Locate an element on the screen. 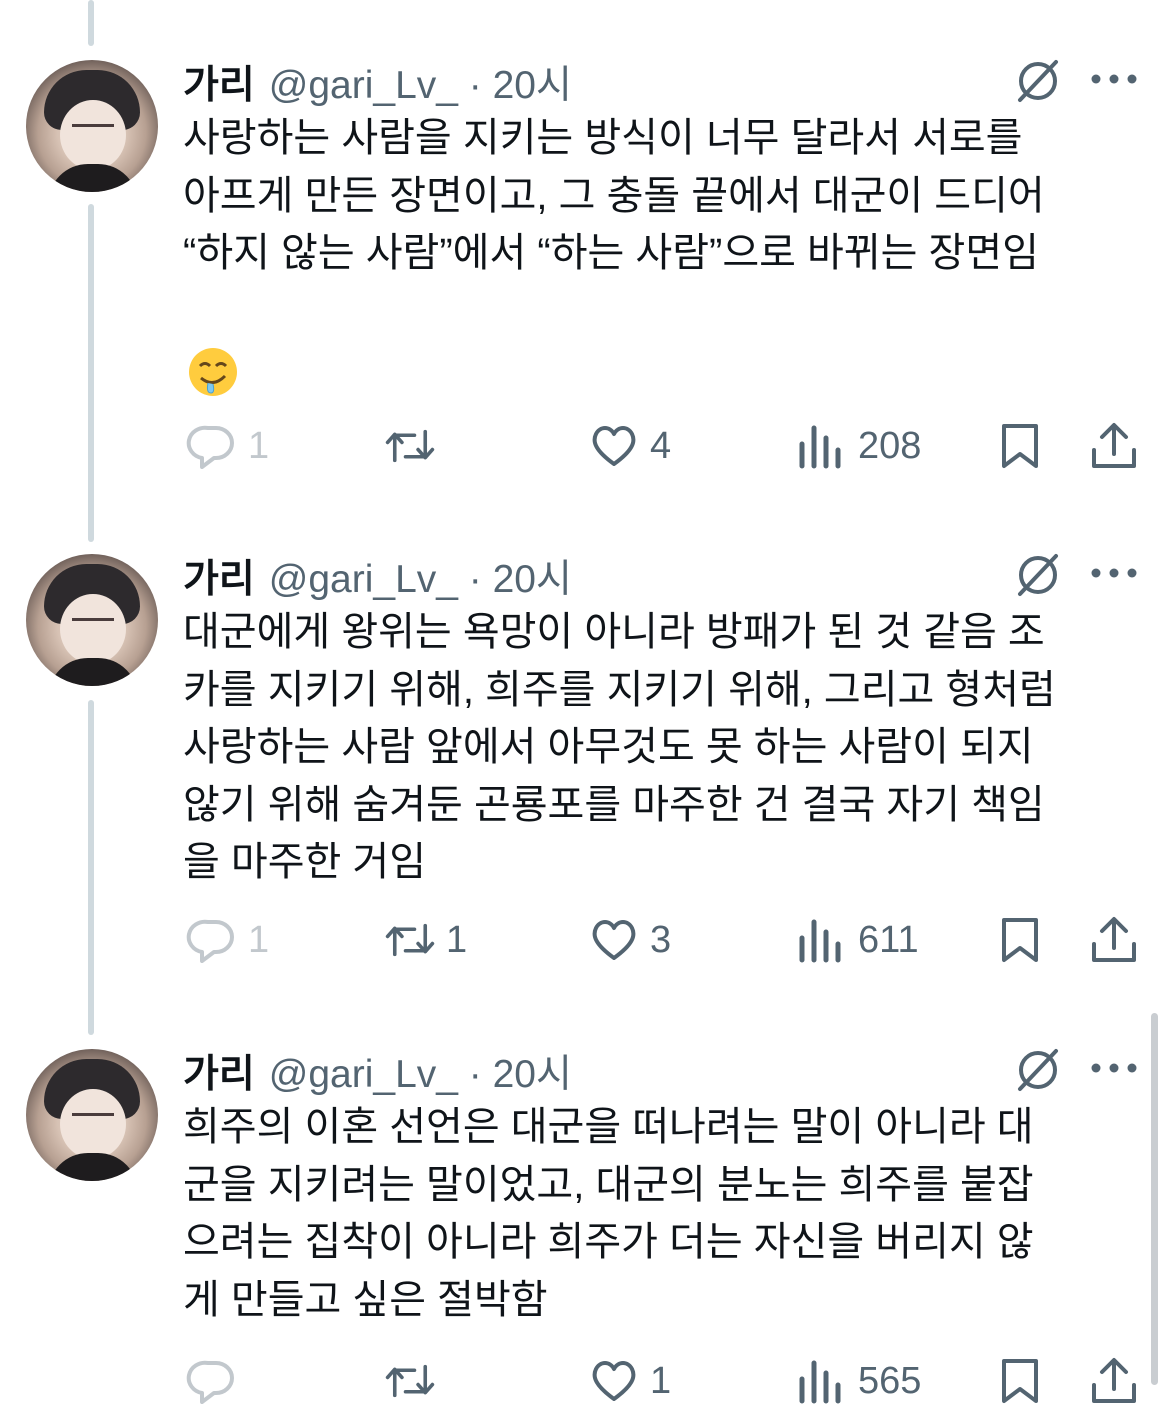  like-count: 3 is located at coordinates (661, 939).